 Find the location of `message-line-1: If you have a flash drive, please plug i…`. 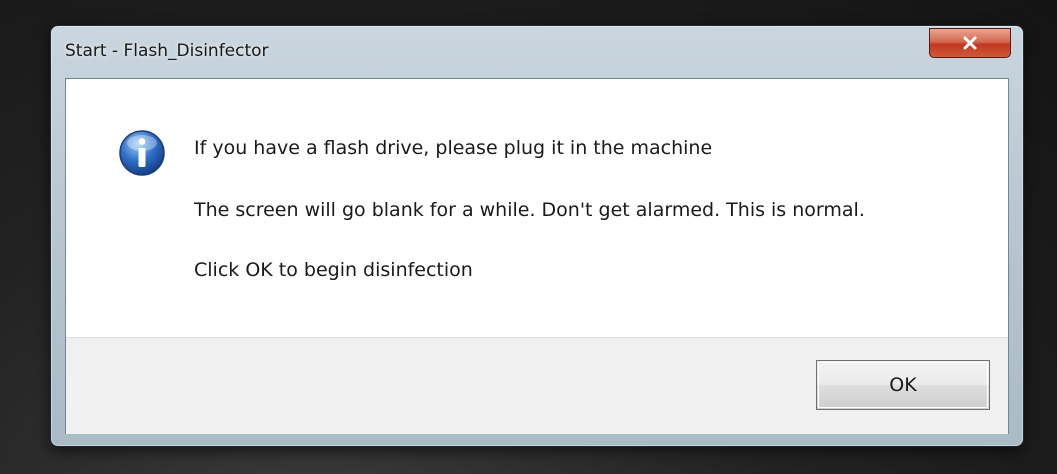

message-line-1: If you have a flash drive, please plug i… is located at coordinates (453, 148).